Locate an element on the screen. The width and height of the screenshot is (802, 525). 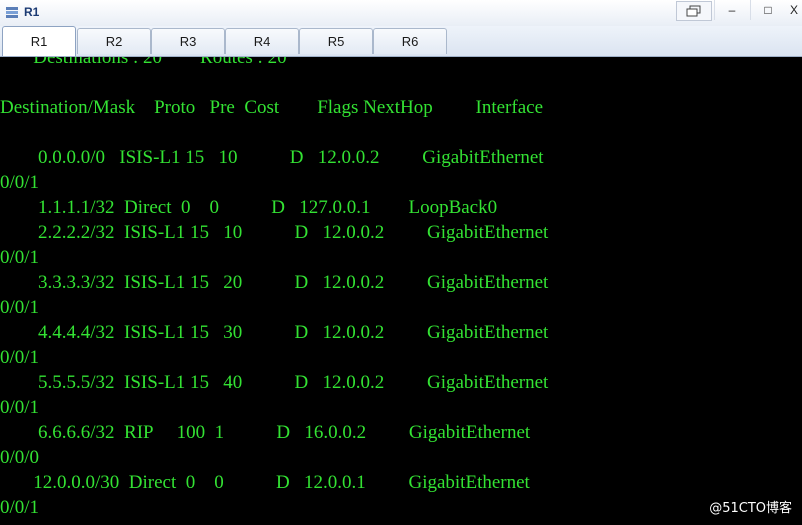
minimize-button: – is located at coordinates (731, 10).